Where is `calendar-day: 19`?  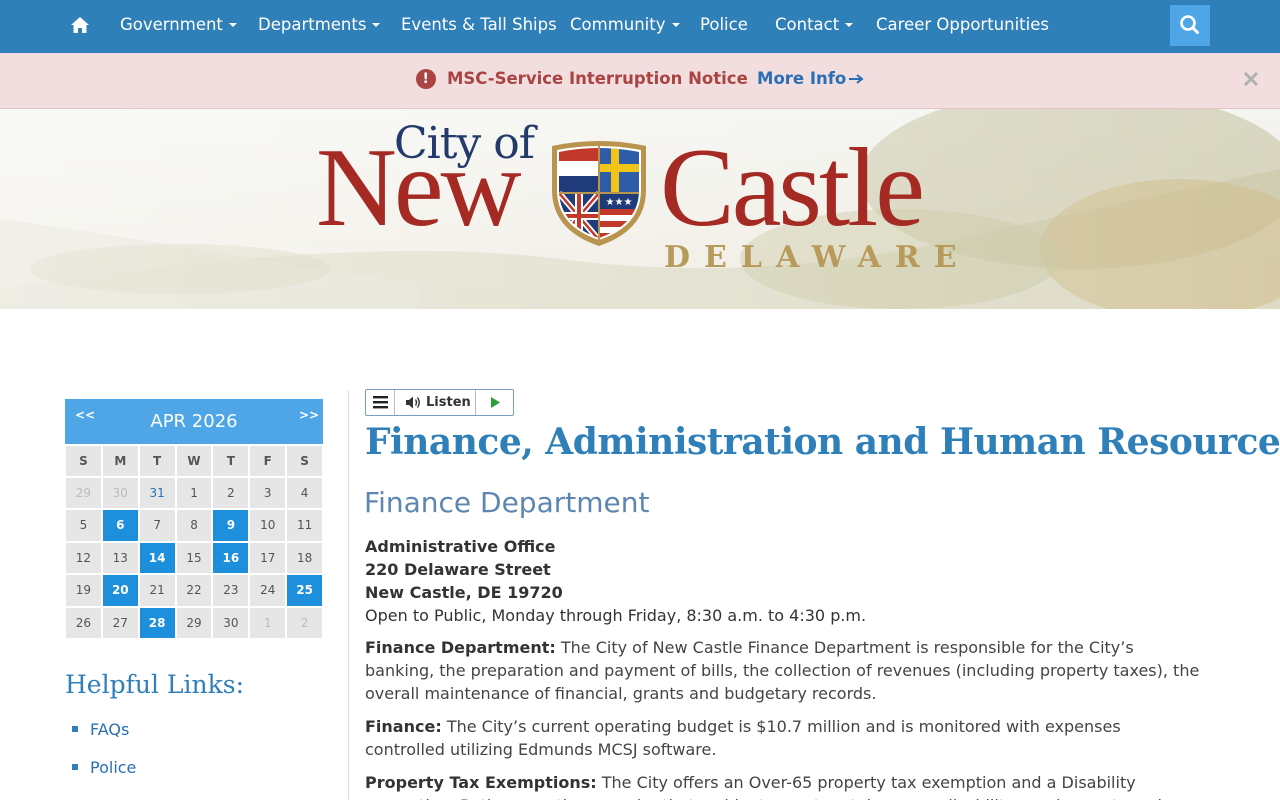
calendar-day: 19 is located at coordinates (83, 590).